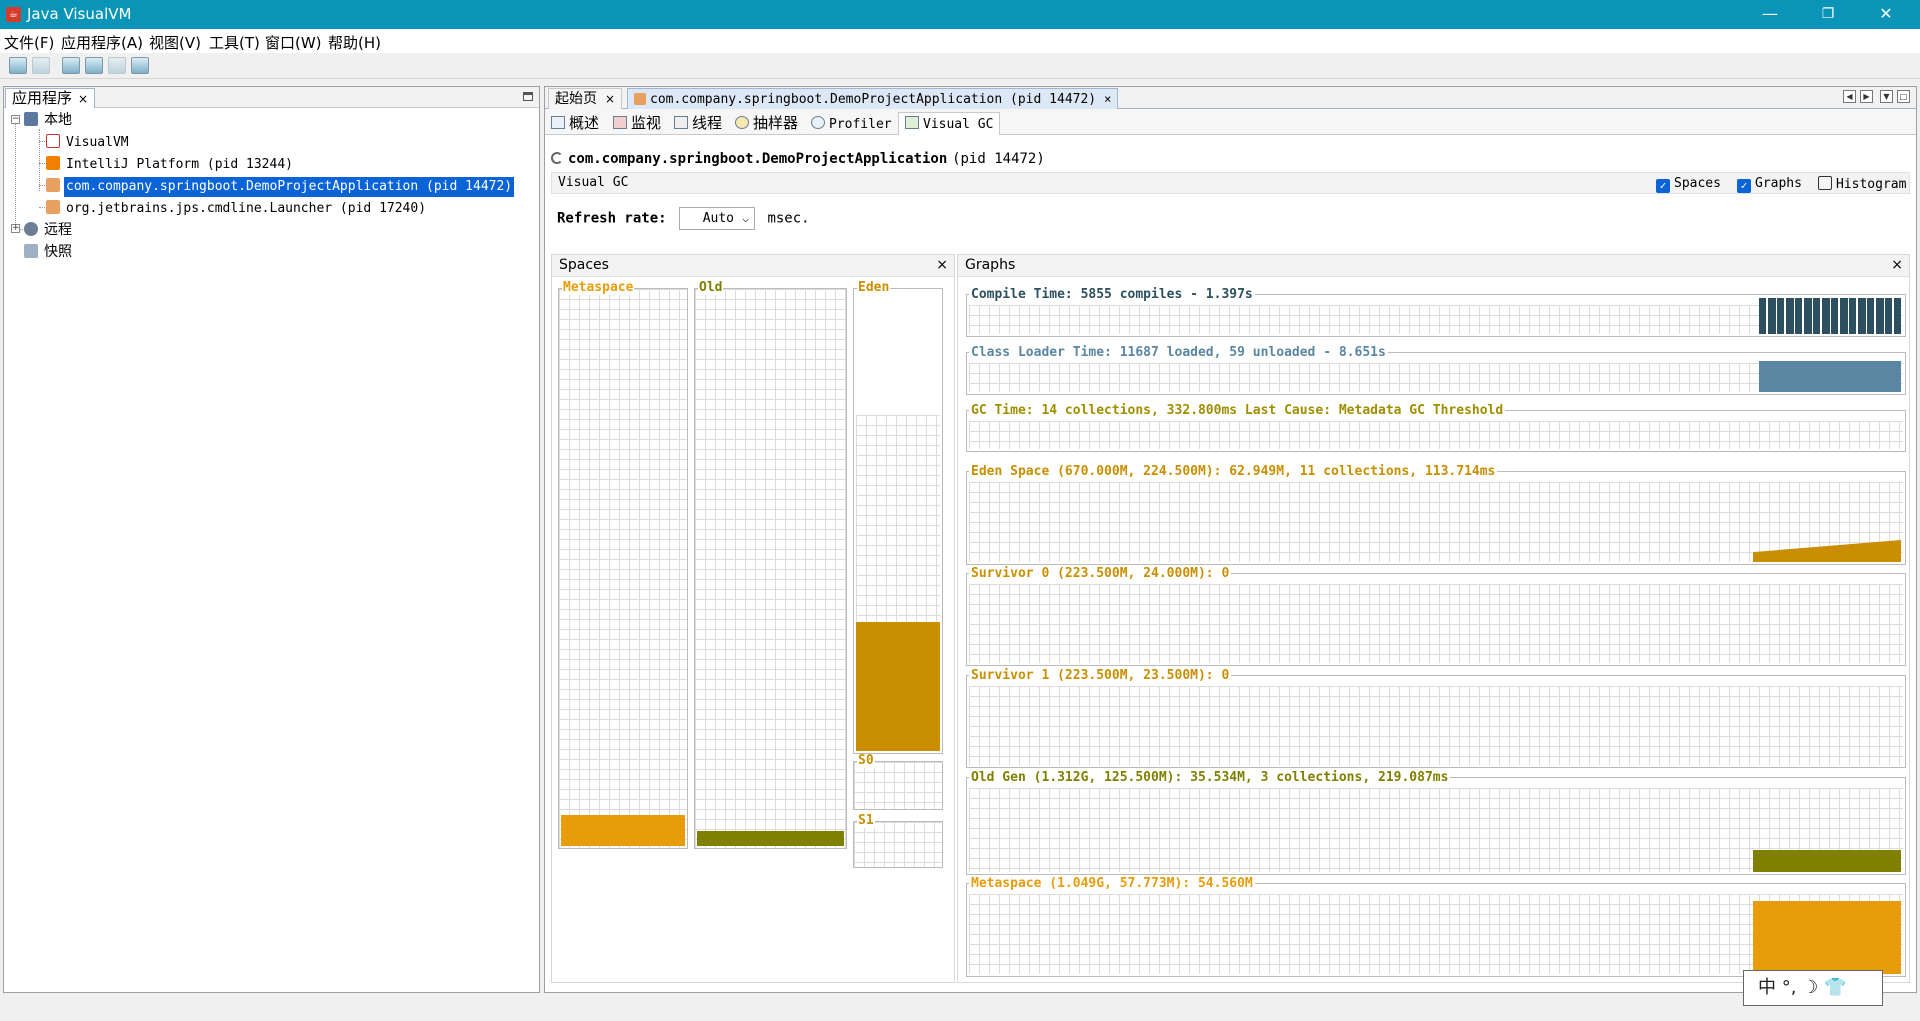 The height and width of the screenshot is (1021, 1920). I want to click on close-button: ✕, so click(1886, 14).